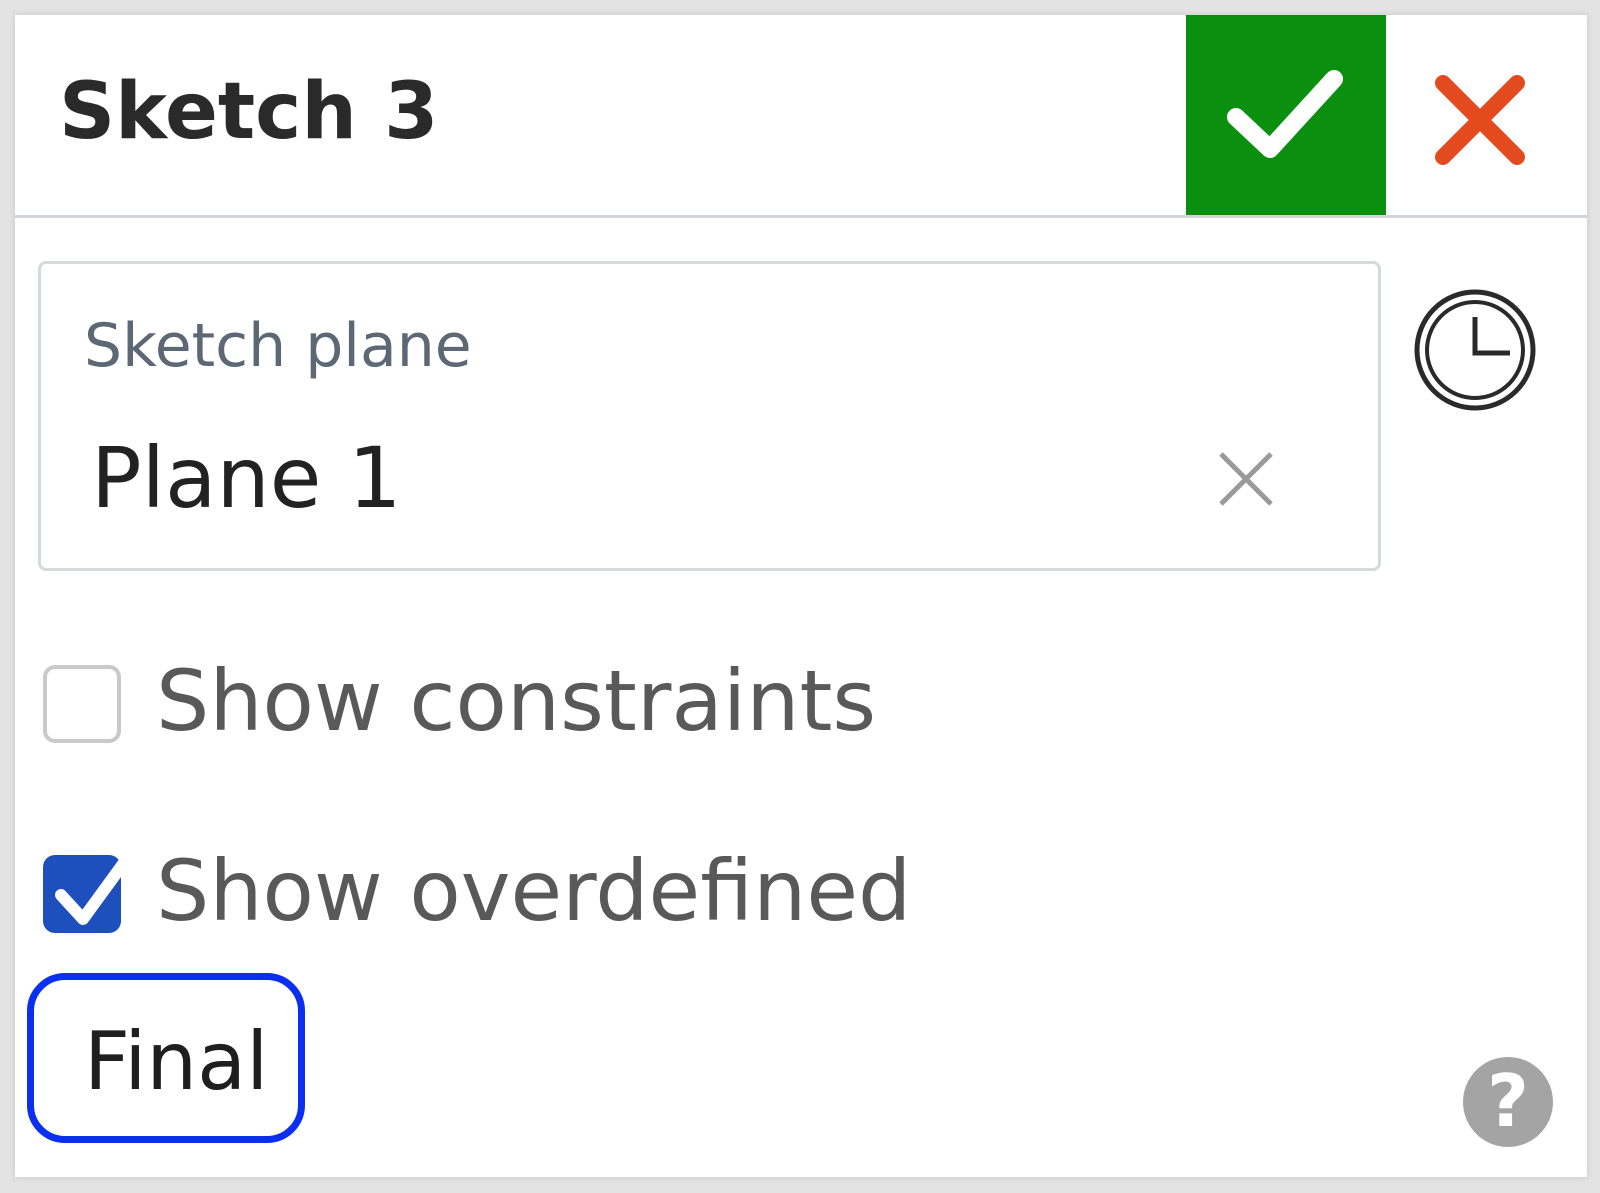  Describe the element at coordinates (1475, 350) in the screenshot. I see `history-icon` at that location.